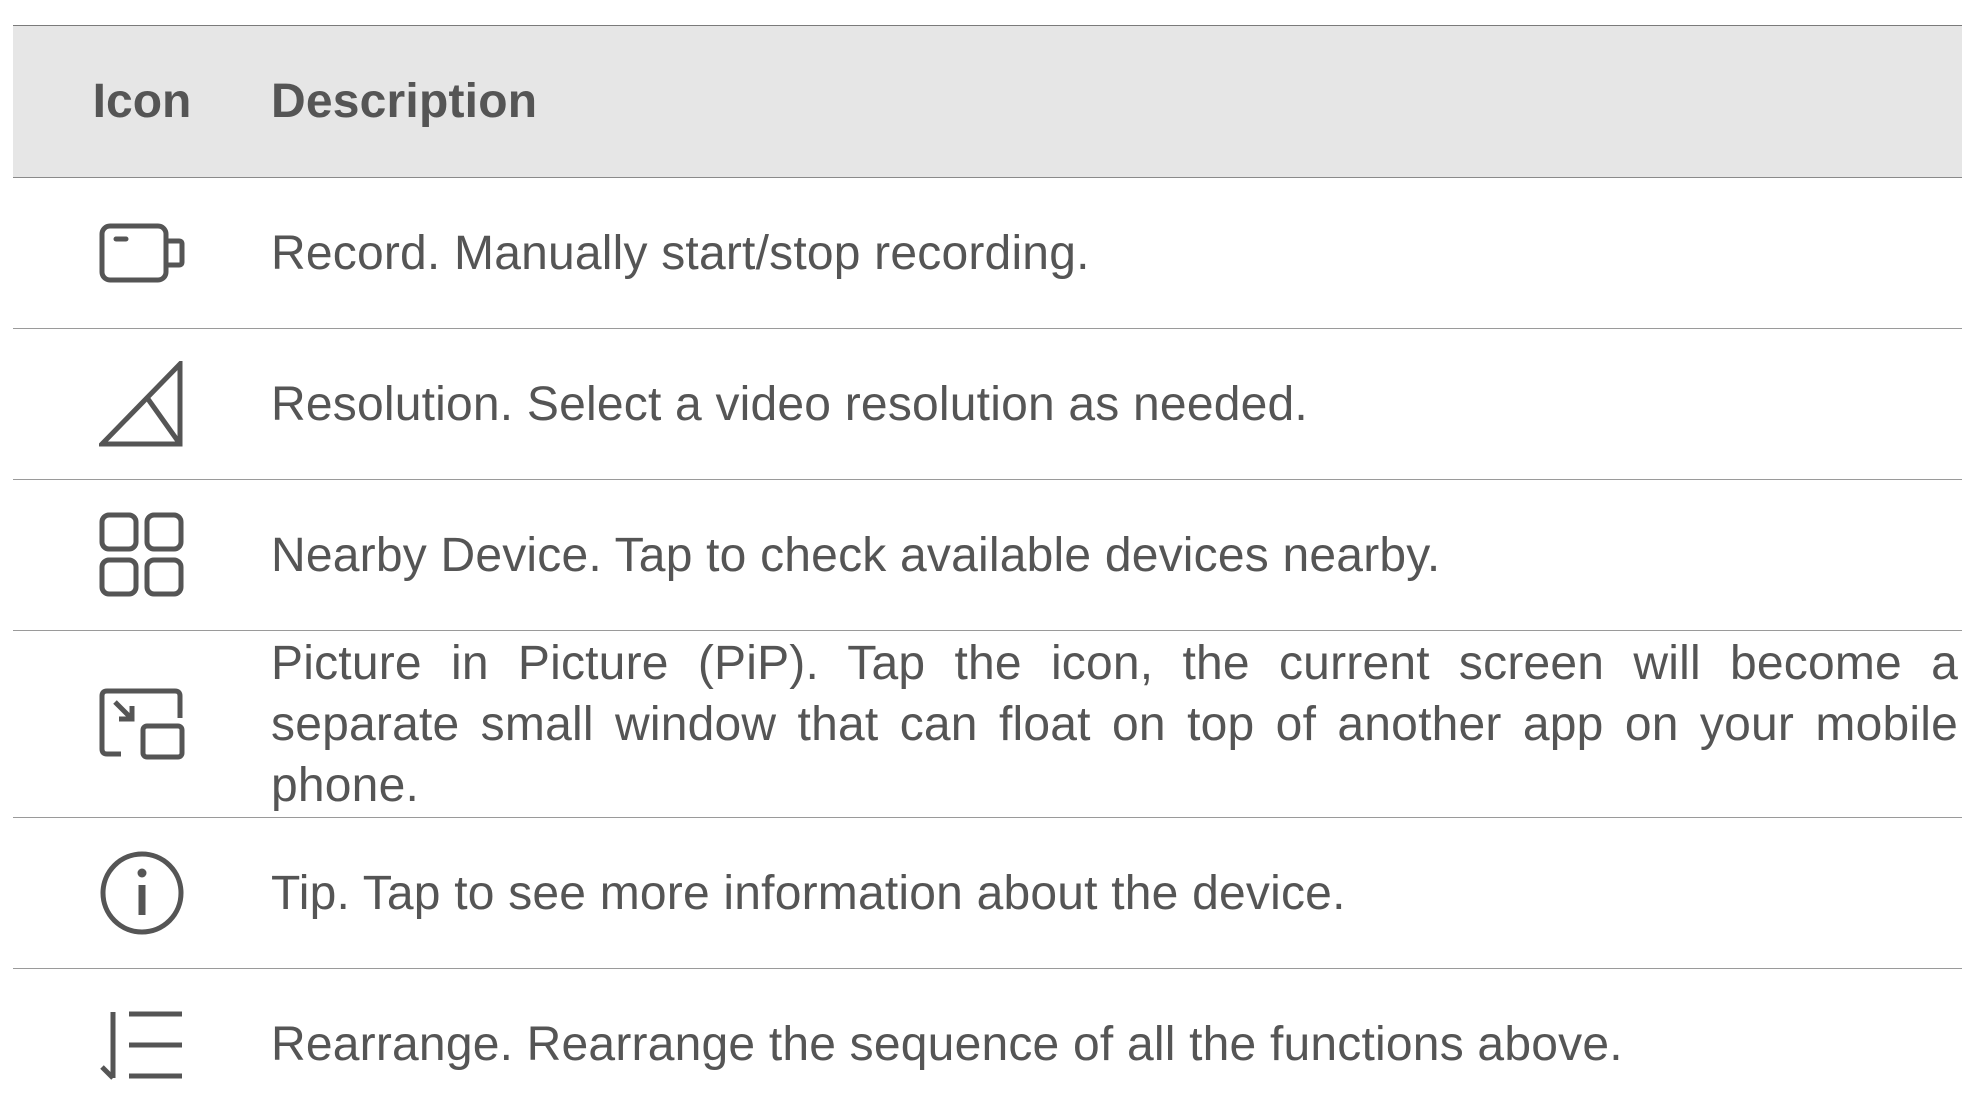  I want to click on resolution-triangle-icon, so click(141, 404).